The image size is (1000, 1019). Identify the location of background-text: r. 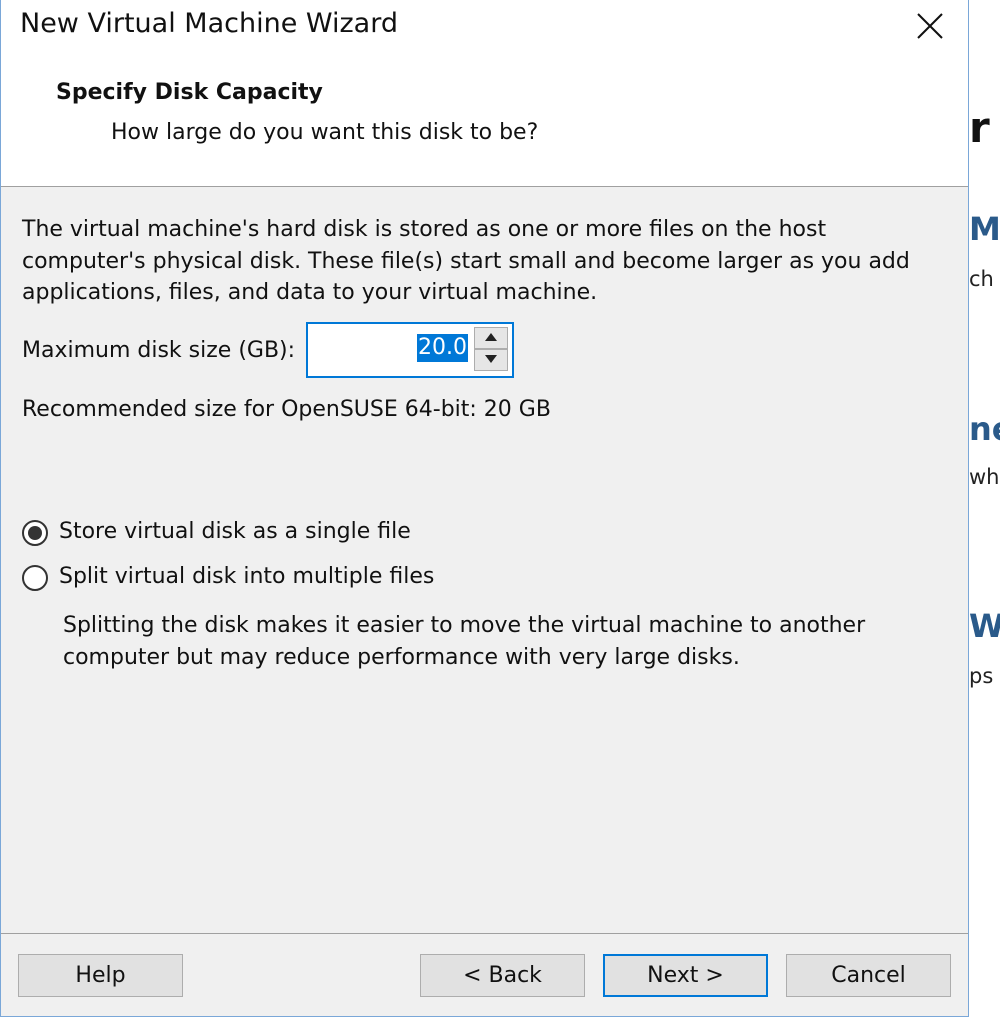
(979, 127).